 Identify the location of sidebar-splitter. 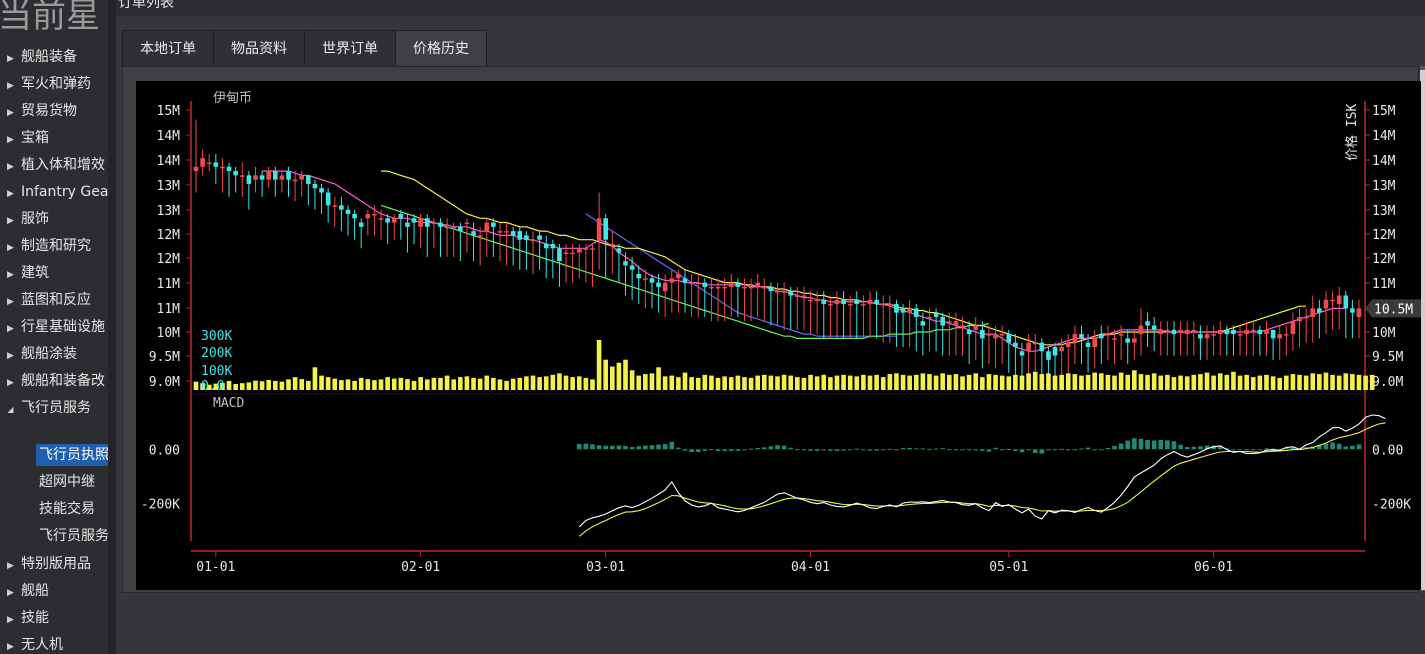
(112, 327).